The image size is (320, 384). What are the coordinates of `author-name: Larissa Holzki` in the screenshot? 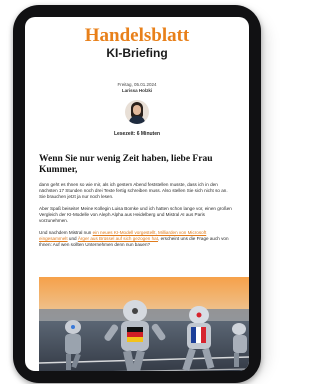 It's located at (137, 90).